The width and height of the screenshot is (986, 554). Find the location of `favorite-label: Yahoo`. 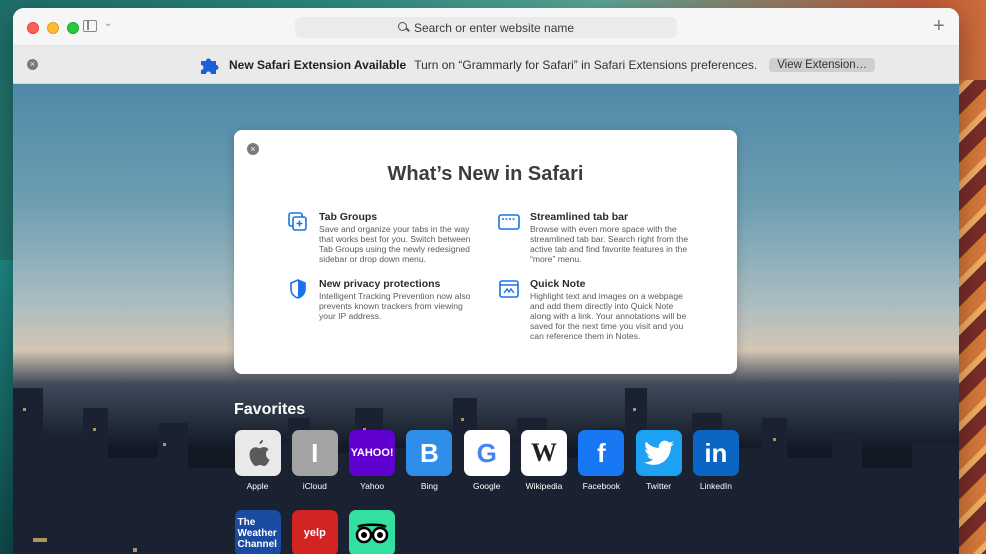

favorite-label: Yahoo is located at coordinates (372, 486).